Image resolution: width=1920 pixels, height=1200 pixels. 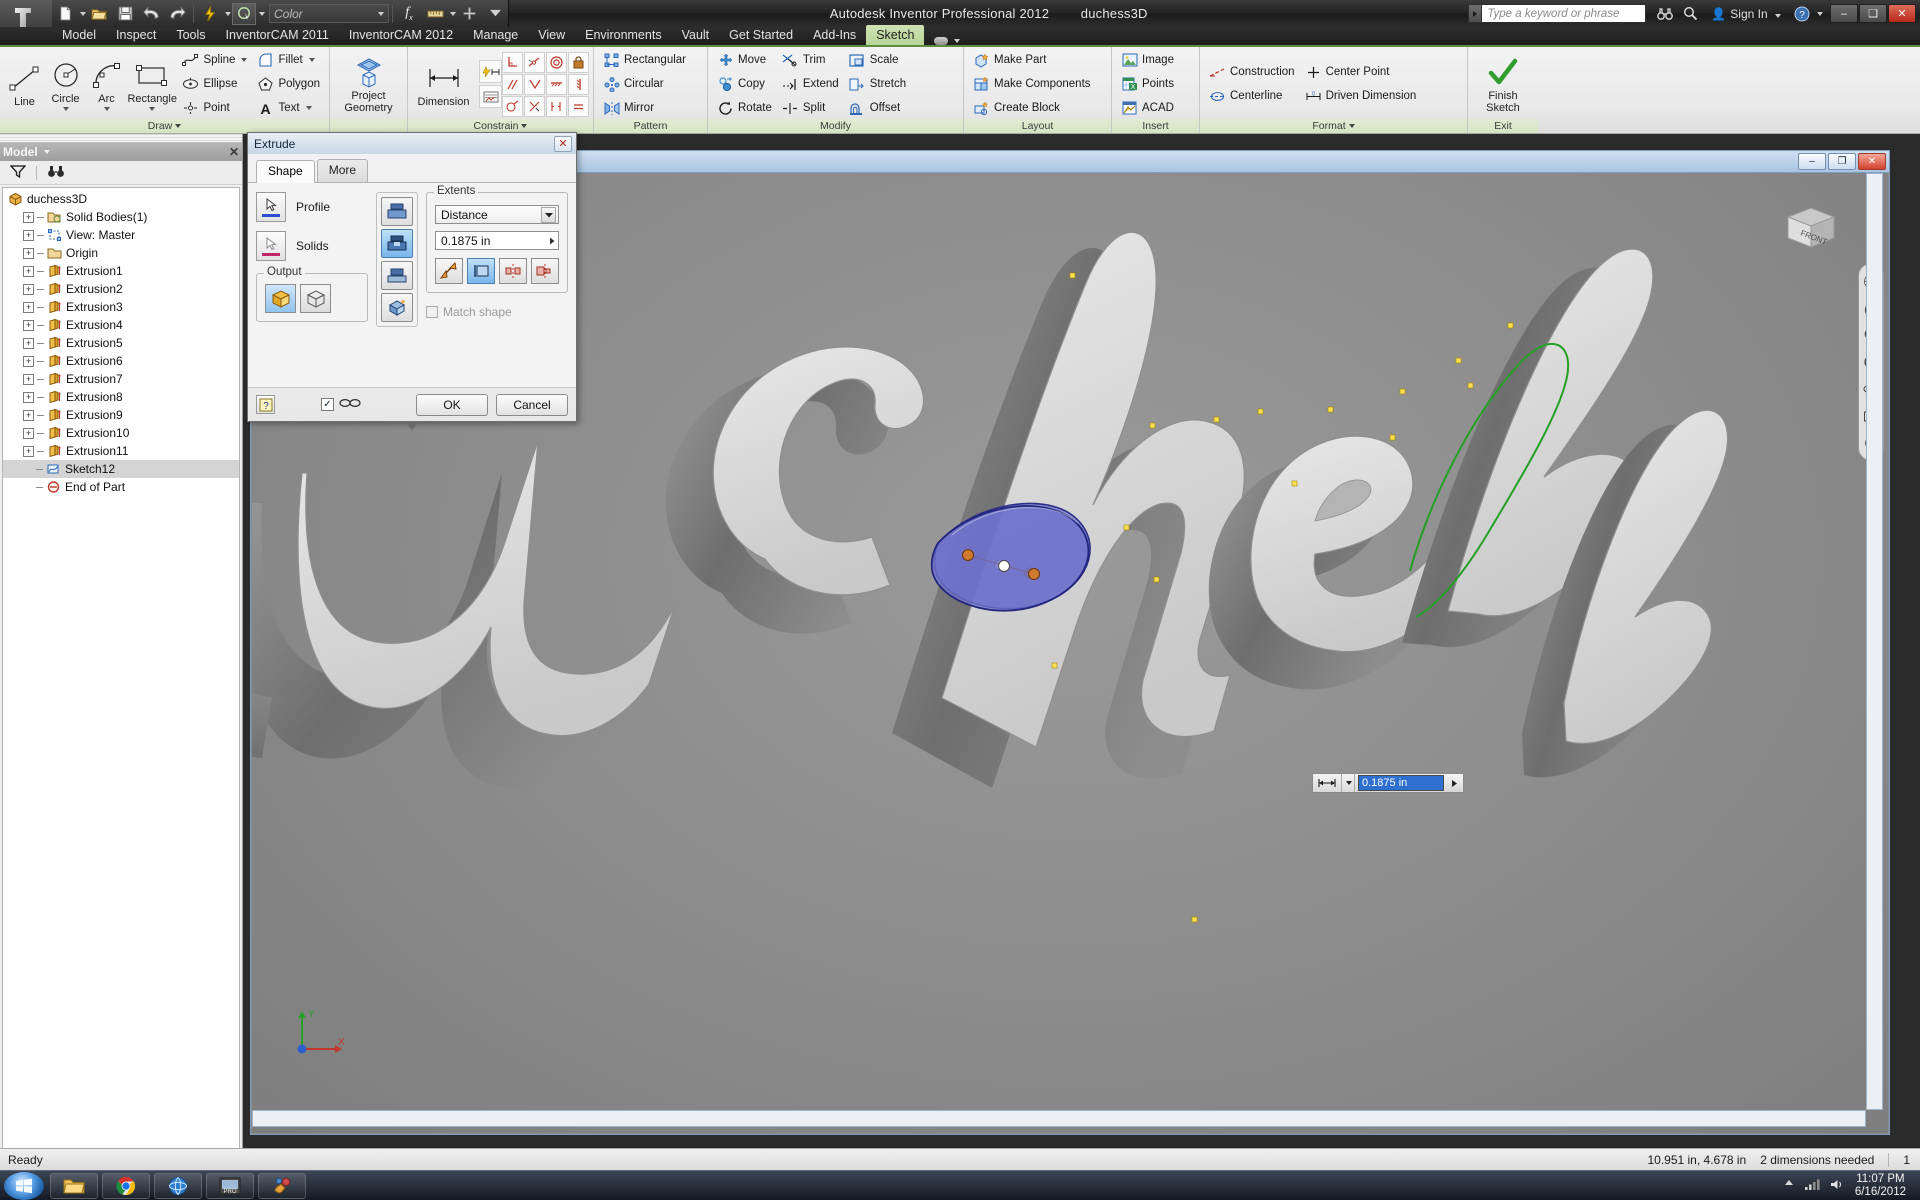 I want to click on distance-dropdown-button, so click(x=1348, y=783).